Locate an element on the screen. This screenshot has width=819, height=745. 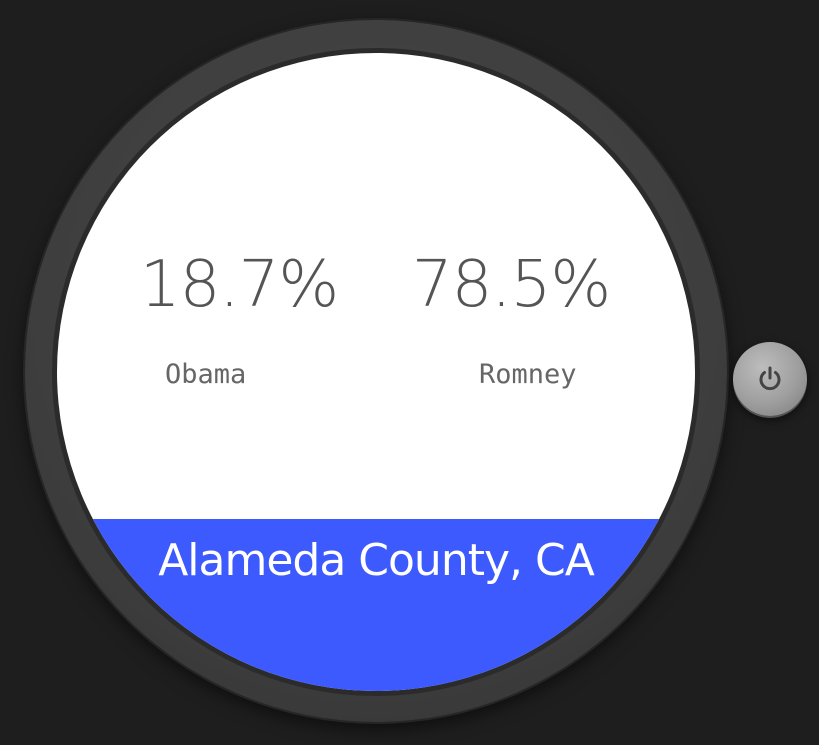
location-title: Alameda County, CA is located at coordinates (376, 560).